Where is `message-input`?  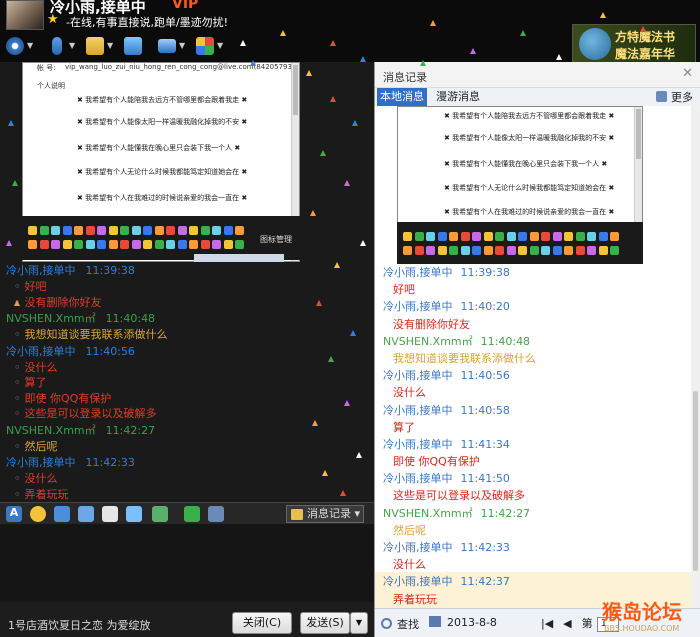 message-input is located at coordinates (187, 563).